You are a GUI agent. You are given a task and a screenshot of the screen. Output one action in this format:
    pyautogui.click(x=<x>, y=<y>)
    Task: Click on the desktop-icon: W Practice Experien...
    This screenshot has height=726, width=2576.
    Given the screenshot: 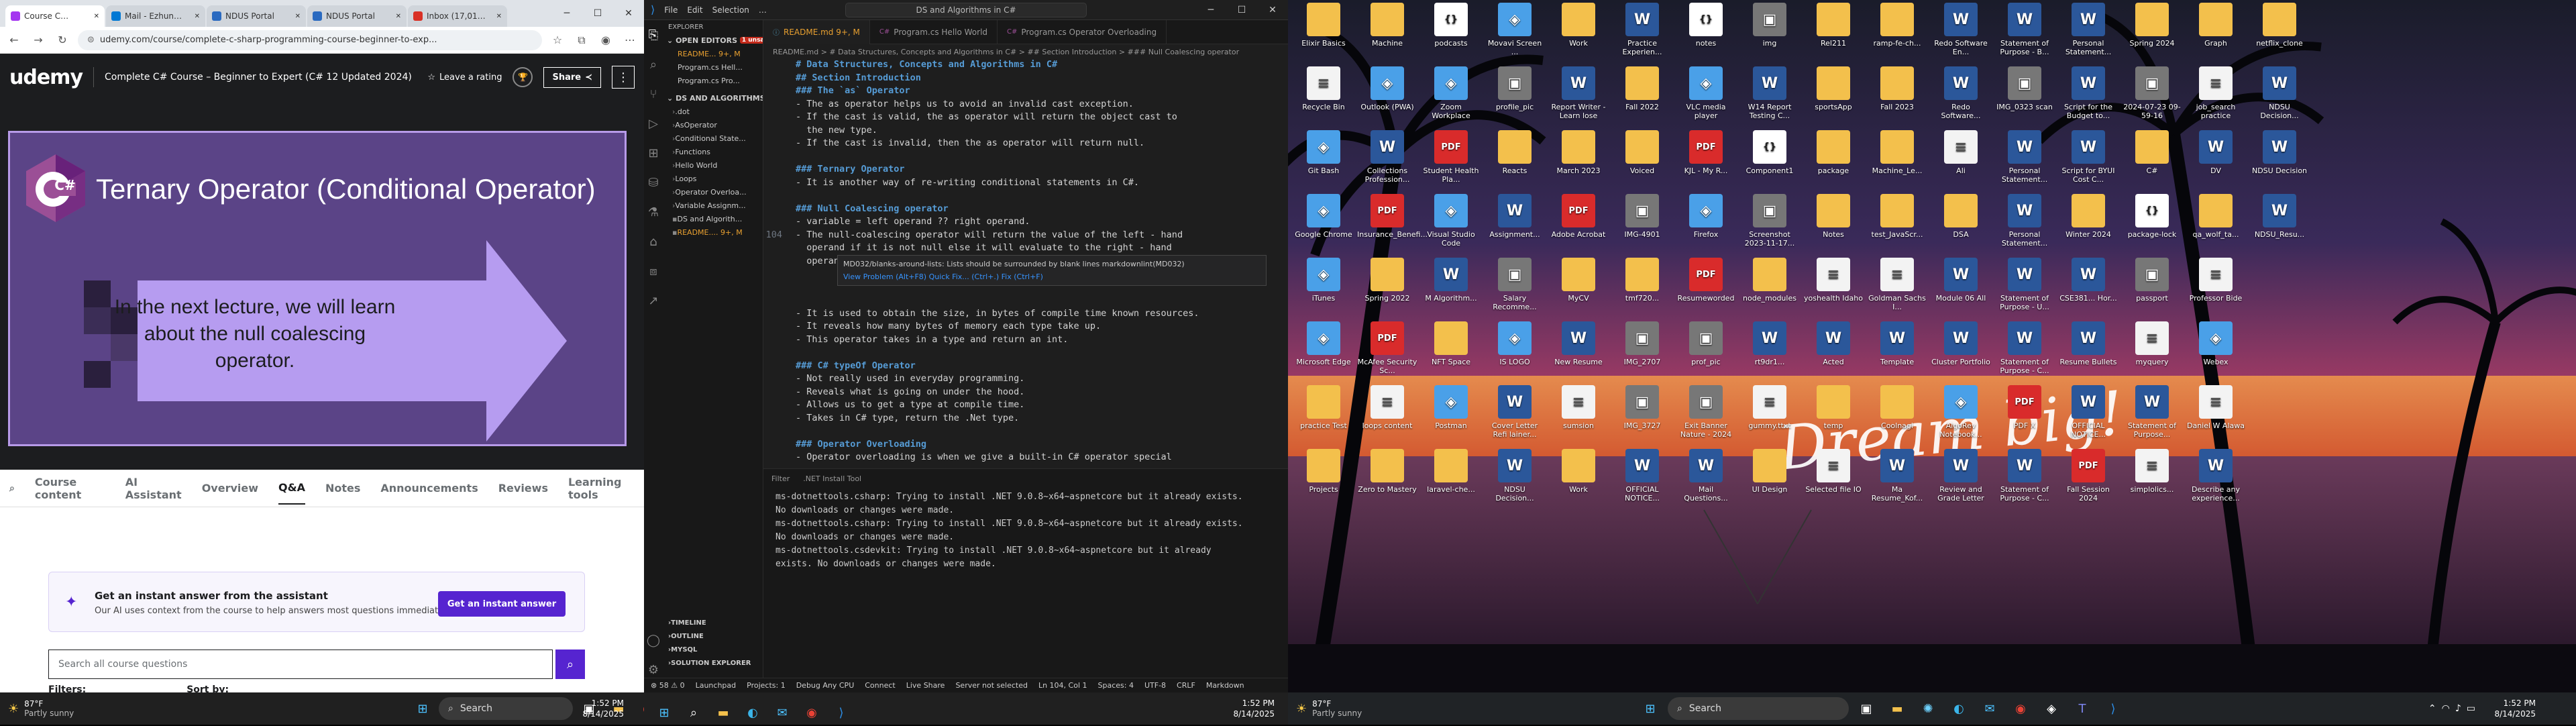 What is the action you would take?
    pyautogui.click(x=1642, y=30)
    